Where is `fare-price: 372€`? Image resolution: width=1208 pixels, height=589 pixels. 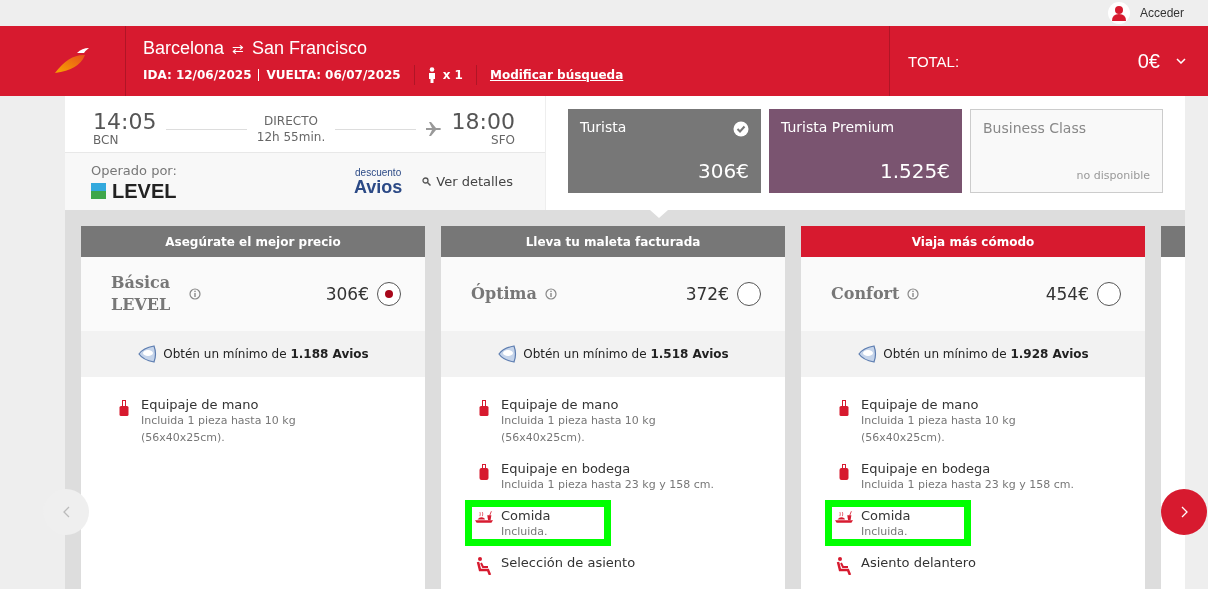 fare-price: 372€ is located at coordinates (707, 294).